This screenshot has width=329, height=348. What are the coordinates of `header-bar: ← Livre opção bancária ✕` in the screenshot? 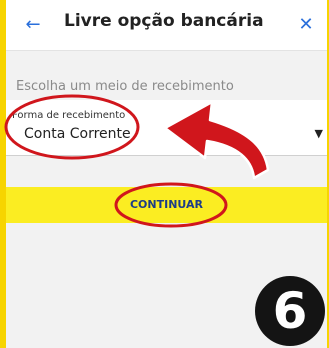 It's located at (166, 25).